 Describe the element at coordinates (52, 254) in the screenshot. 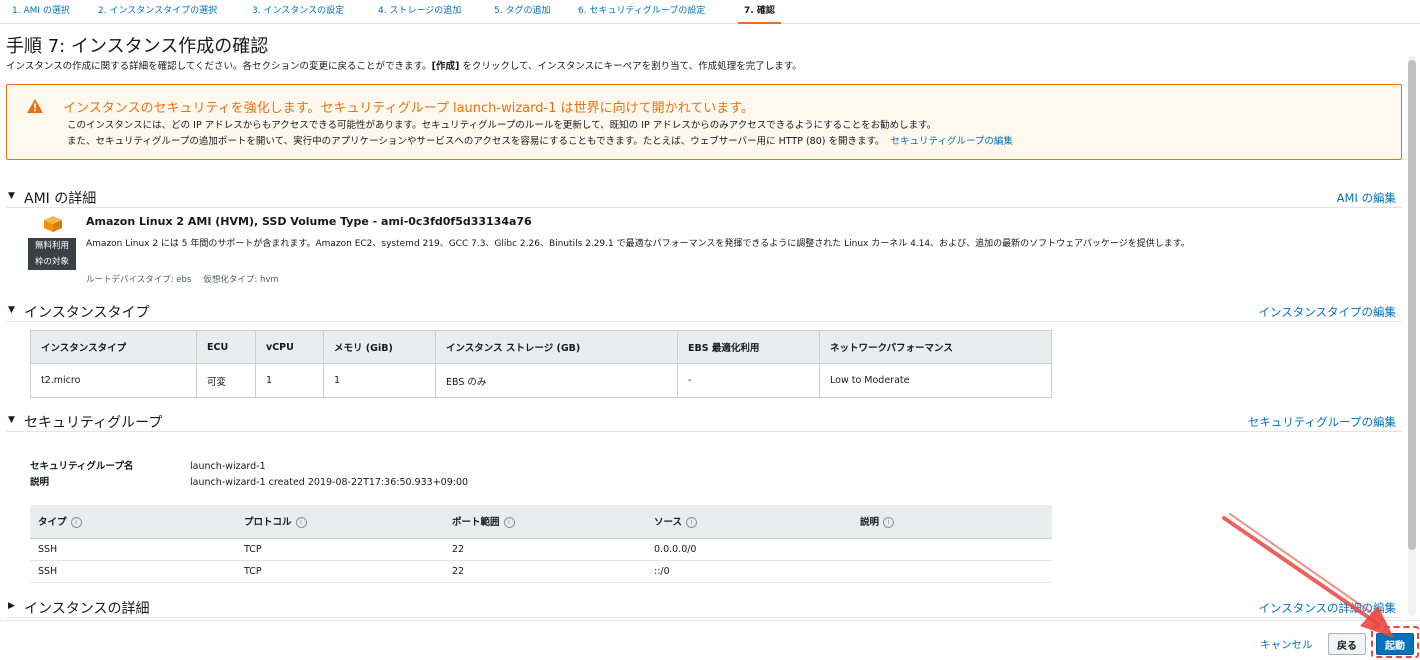

I see `free-tier-badge: 無料利用 枠の対象` at that location.